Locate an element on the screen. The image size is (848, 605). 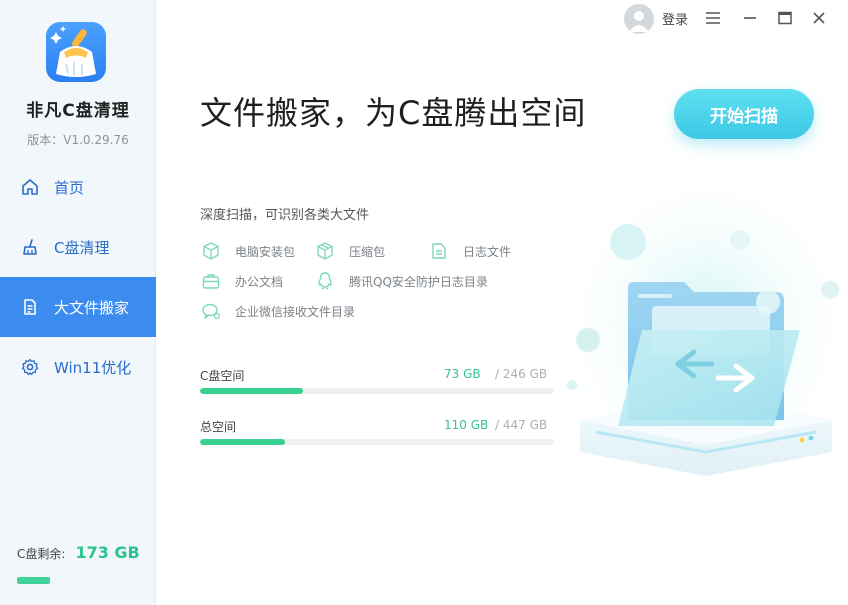
menu-icon is located at coordinates (713, 18).